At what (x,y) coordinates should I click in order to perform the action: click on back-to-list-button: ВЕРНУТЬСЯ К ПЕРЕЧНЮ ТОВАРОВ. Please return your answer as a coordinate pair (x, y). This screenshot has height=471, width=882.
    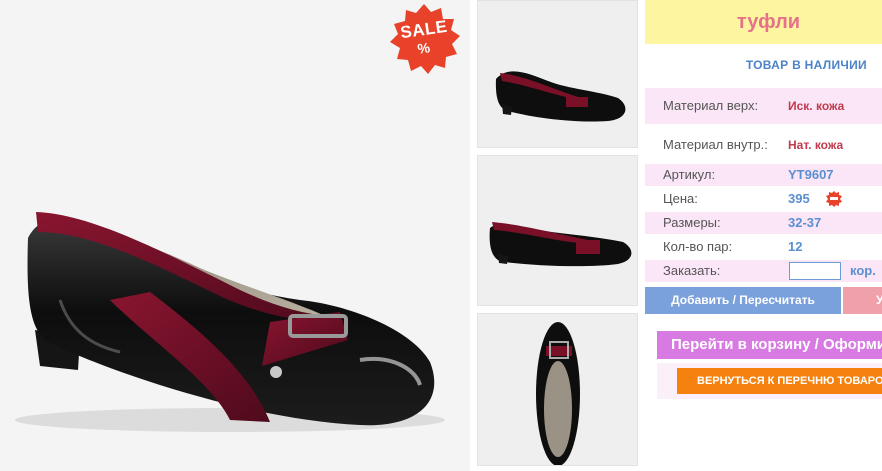
    Looking at the image, I should click on (779, 381).